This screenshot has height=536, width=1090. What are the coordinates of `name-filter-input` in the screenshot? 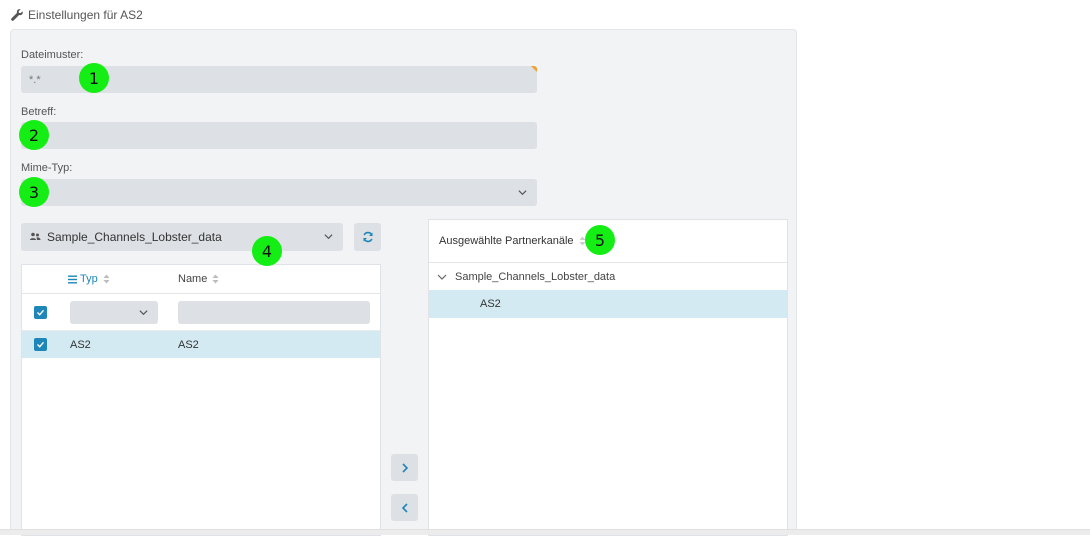 It's located at (274, 312).